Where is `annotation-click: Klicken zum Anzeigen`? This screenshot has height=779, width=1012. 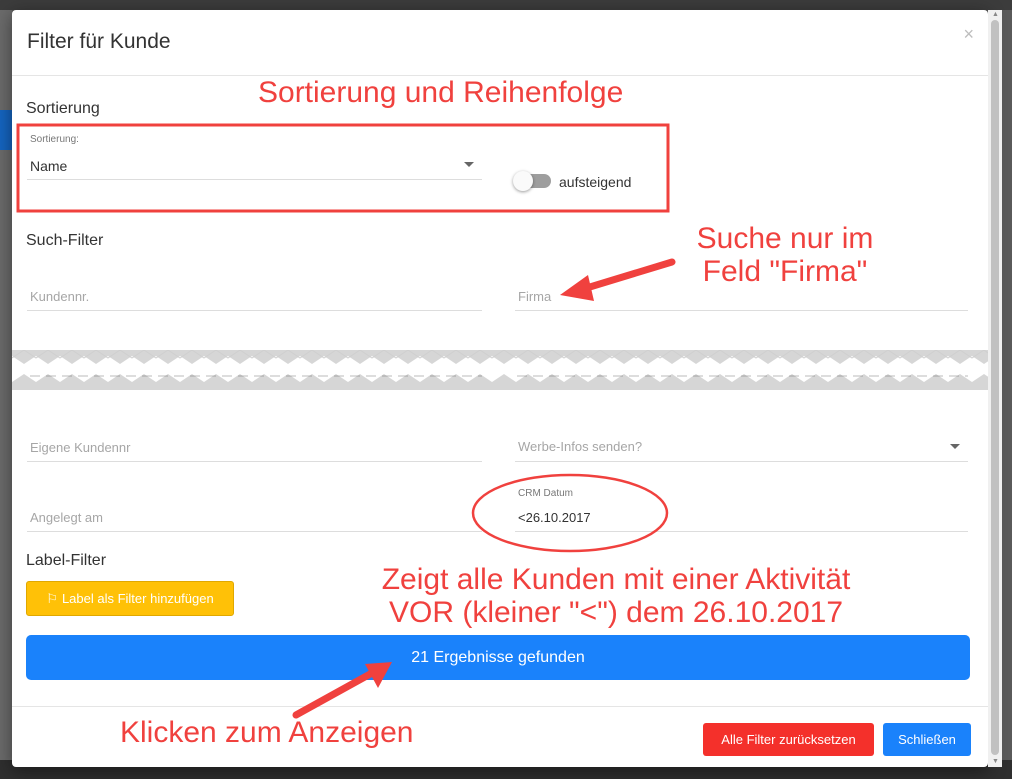 annotation-click: Klicken zum Anzeigen is located at coordinates (267, 732).